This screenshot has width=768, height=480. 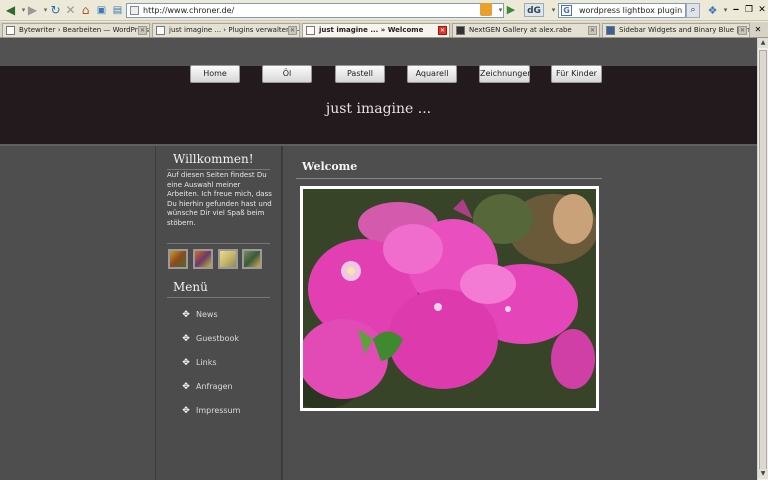 What do you see at coordinates (693, 10) in the screenshot?
I see `search-icon: ⌕` at bounding box center [693, 10].